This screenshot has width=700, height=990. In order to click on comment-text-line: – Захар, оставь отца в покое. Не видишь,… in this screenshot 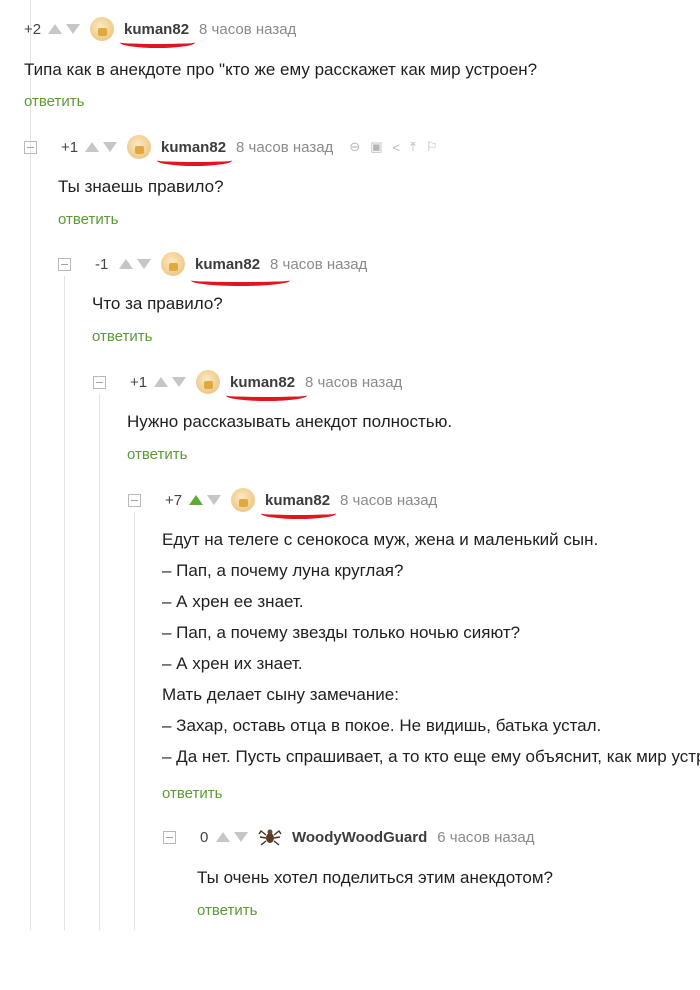, I will do `click(382, 725)`.